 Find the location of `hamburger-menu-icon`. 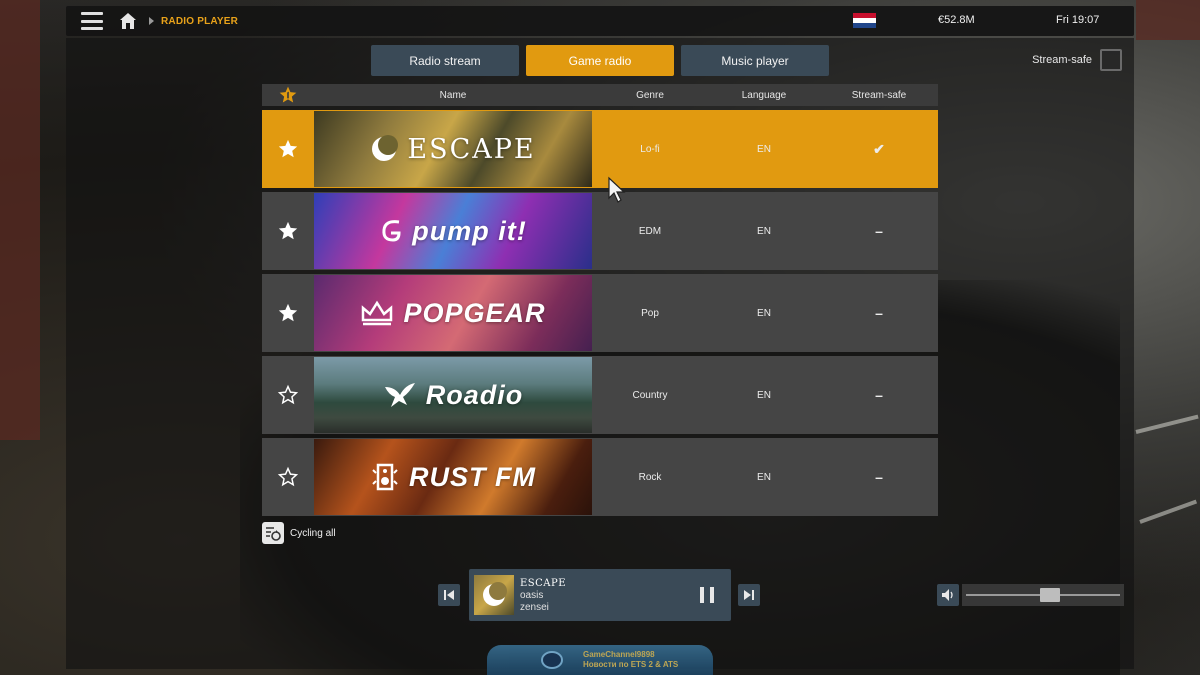

hamburger-menu-icon is located at coordinates (92, 21).